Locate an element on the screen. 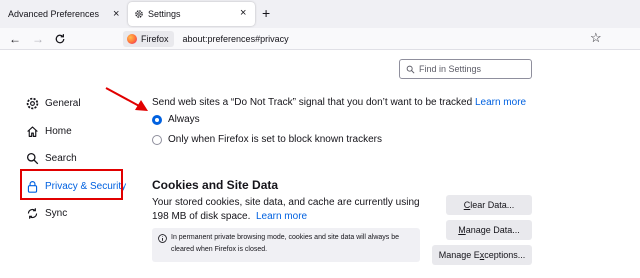 The image size is (640, 278). highlight-box is located at coordinates (71, 184).